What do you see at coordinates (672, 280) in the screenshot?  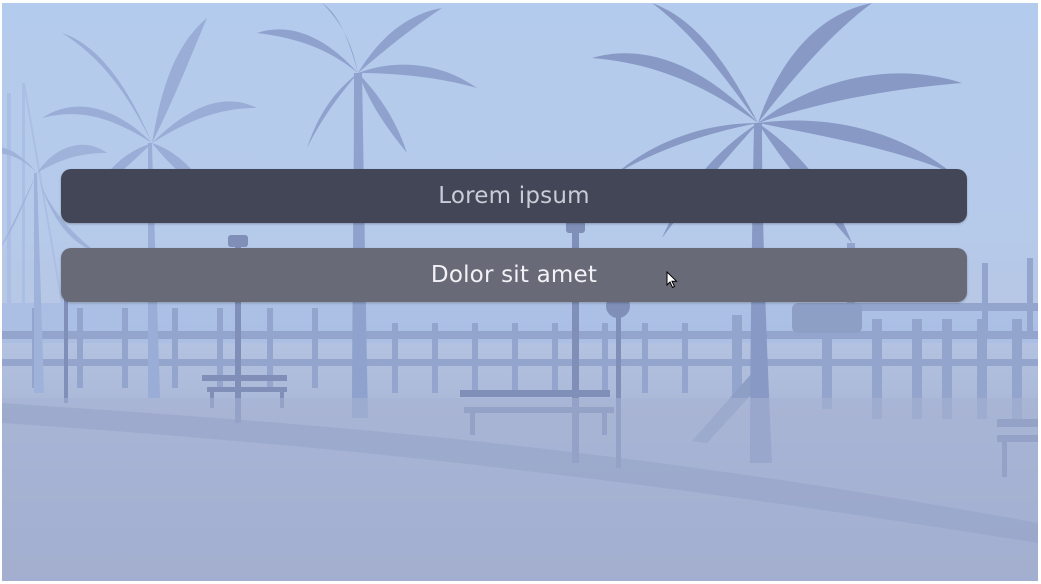 I see `mouse-pointer-icon` at bounding box center [672, 280].